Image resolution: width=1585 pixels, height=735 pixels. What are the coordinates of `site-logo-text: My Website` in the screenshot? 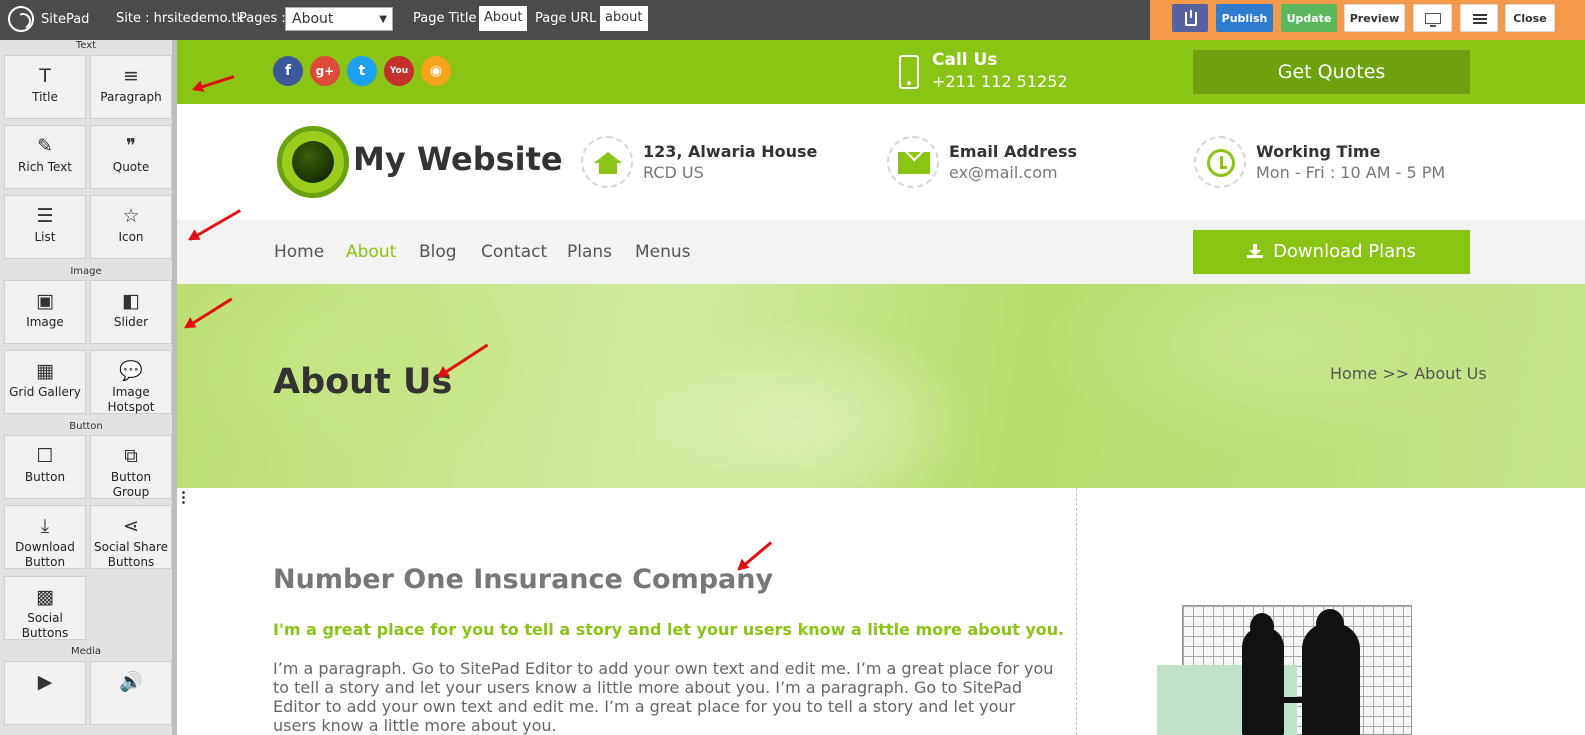 It's located at (458, 159).